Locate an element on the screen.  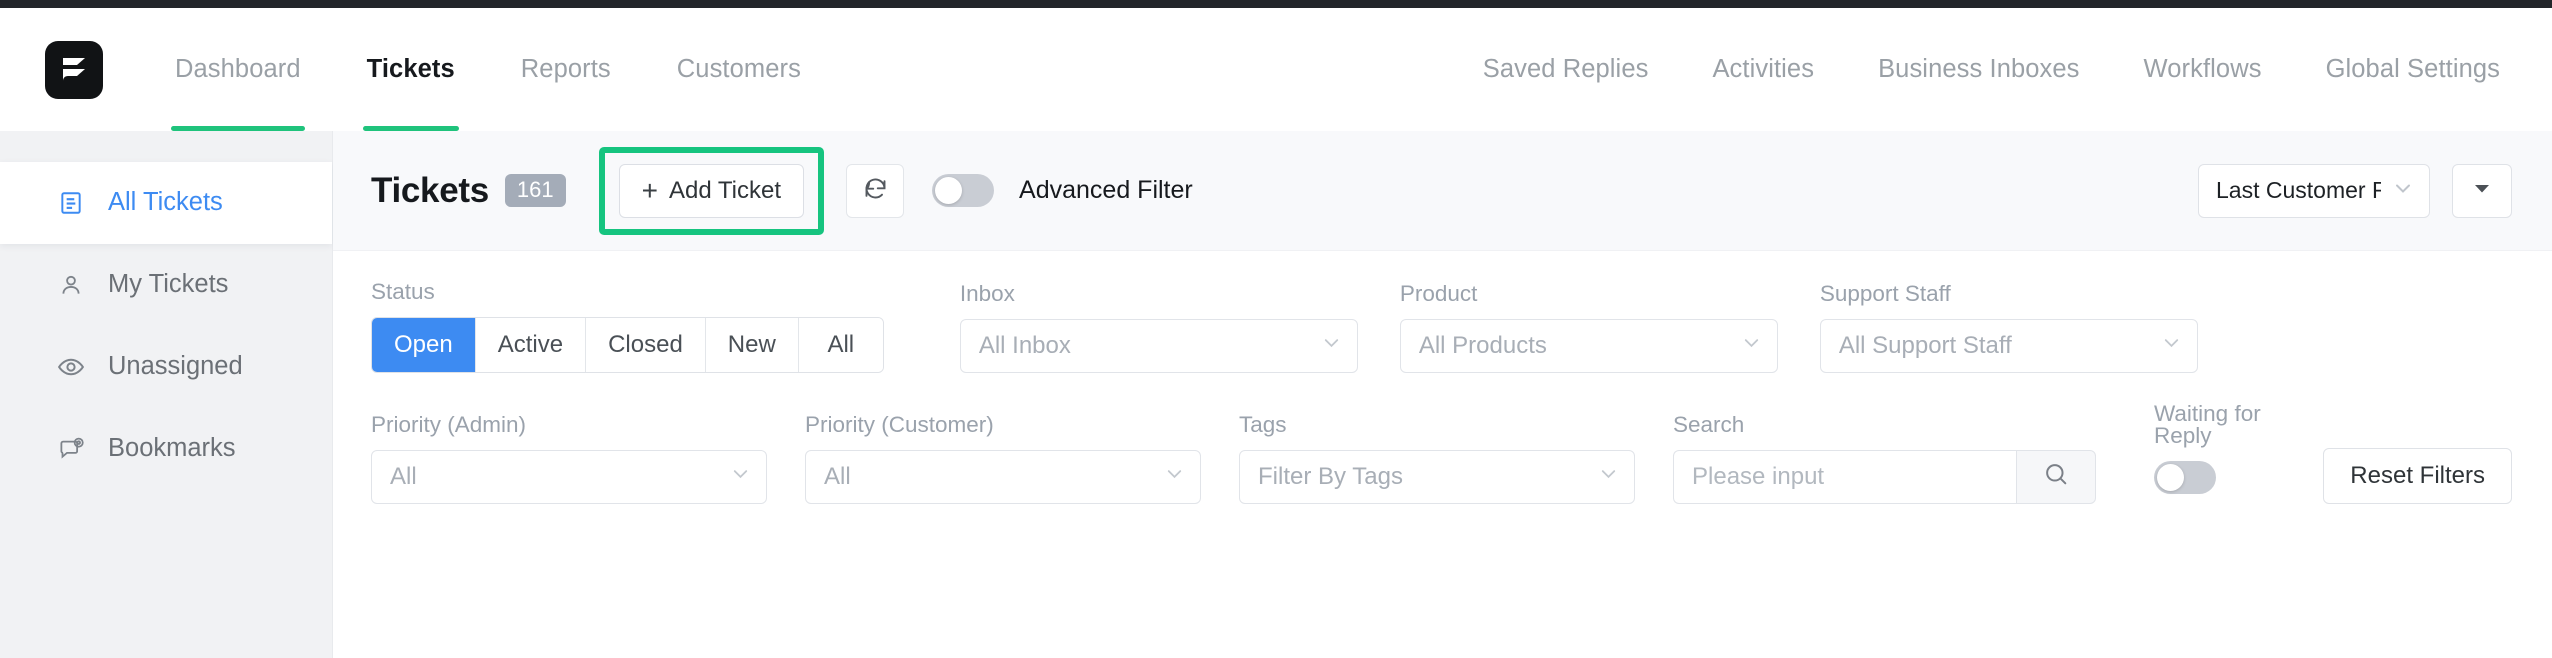
support-staff-select: All Support Staff is located at coordinates (2008, 345).